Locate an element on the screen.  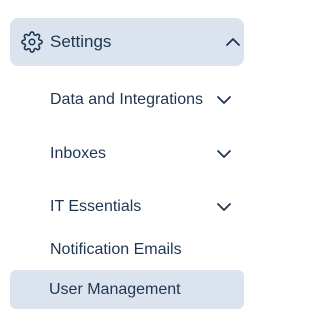
nav-item-it-essentials: IT Essentials is located at coordinates (127, 207).